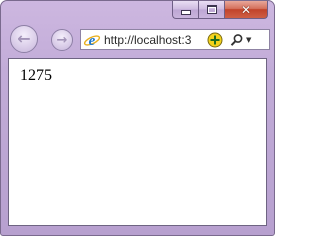  I want to click on minimize-button, so click(185, 10).